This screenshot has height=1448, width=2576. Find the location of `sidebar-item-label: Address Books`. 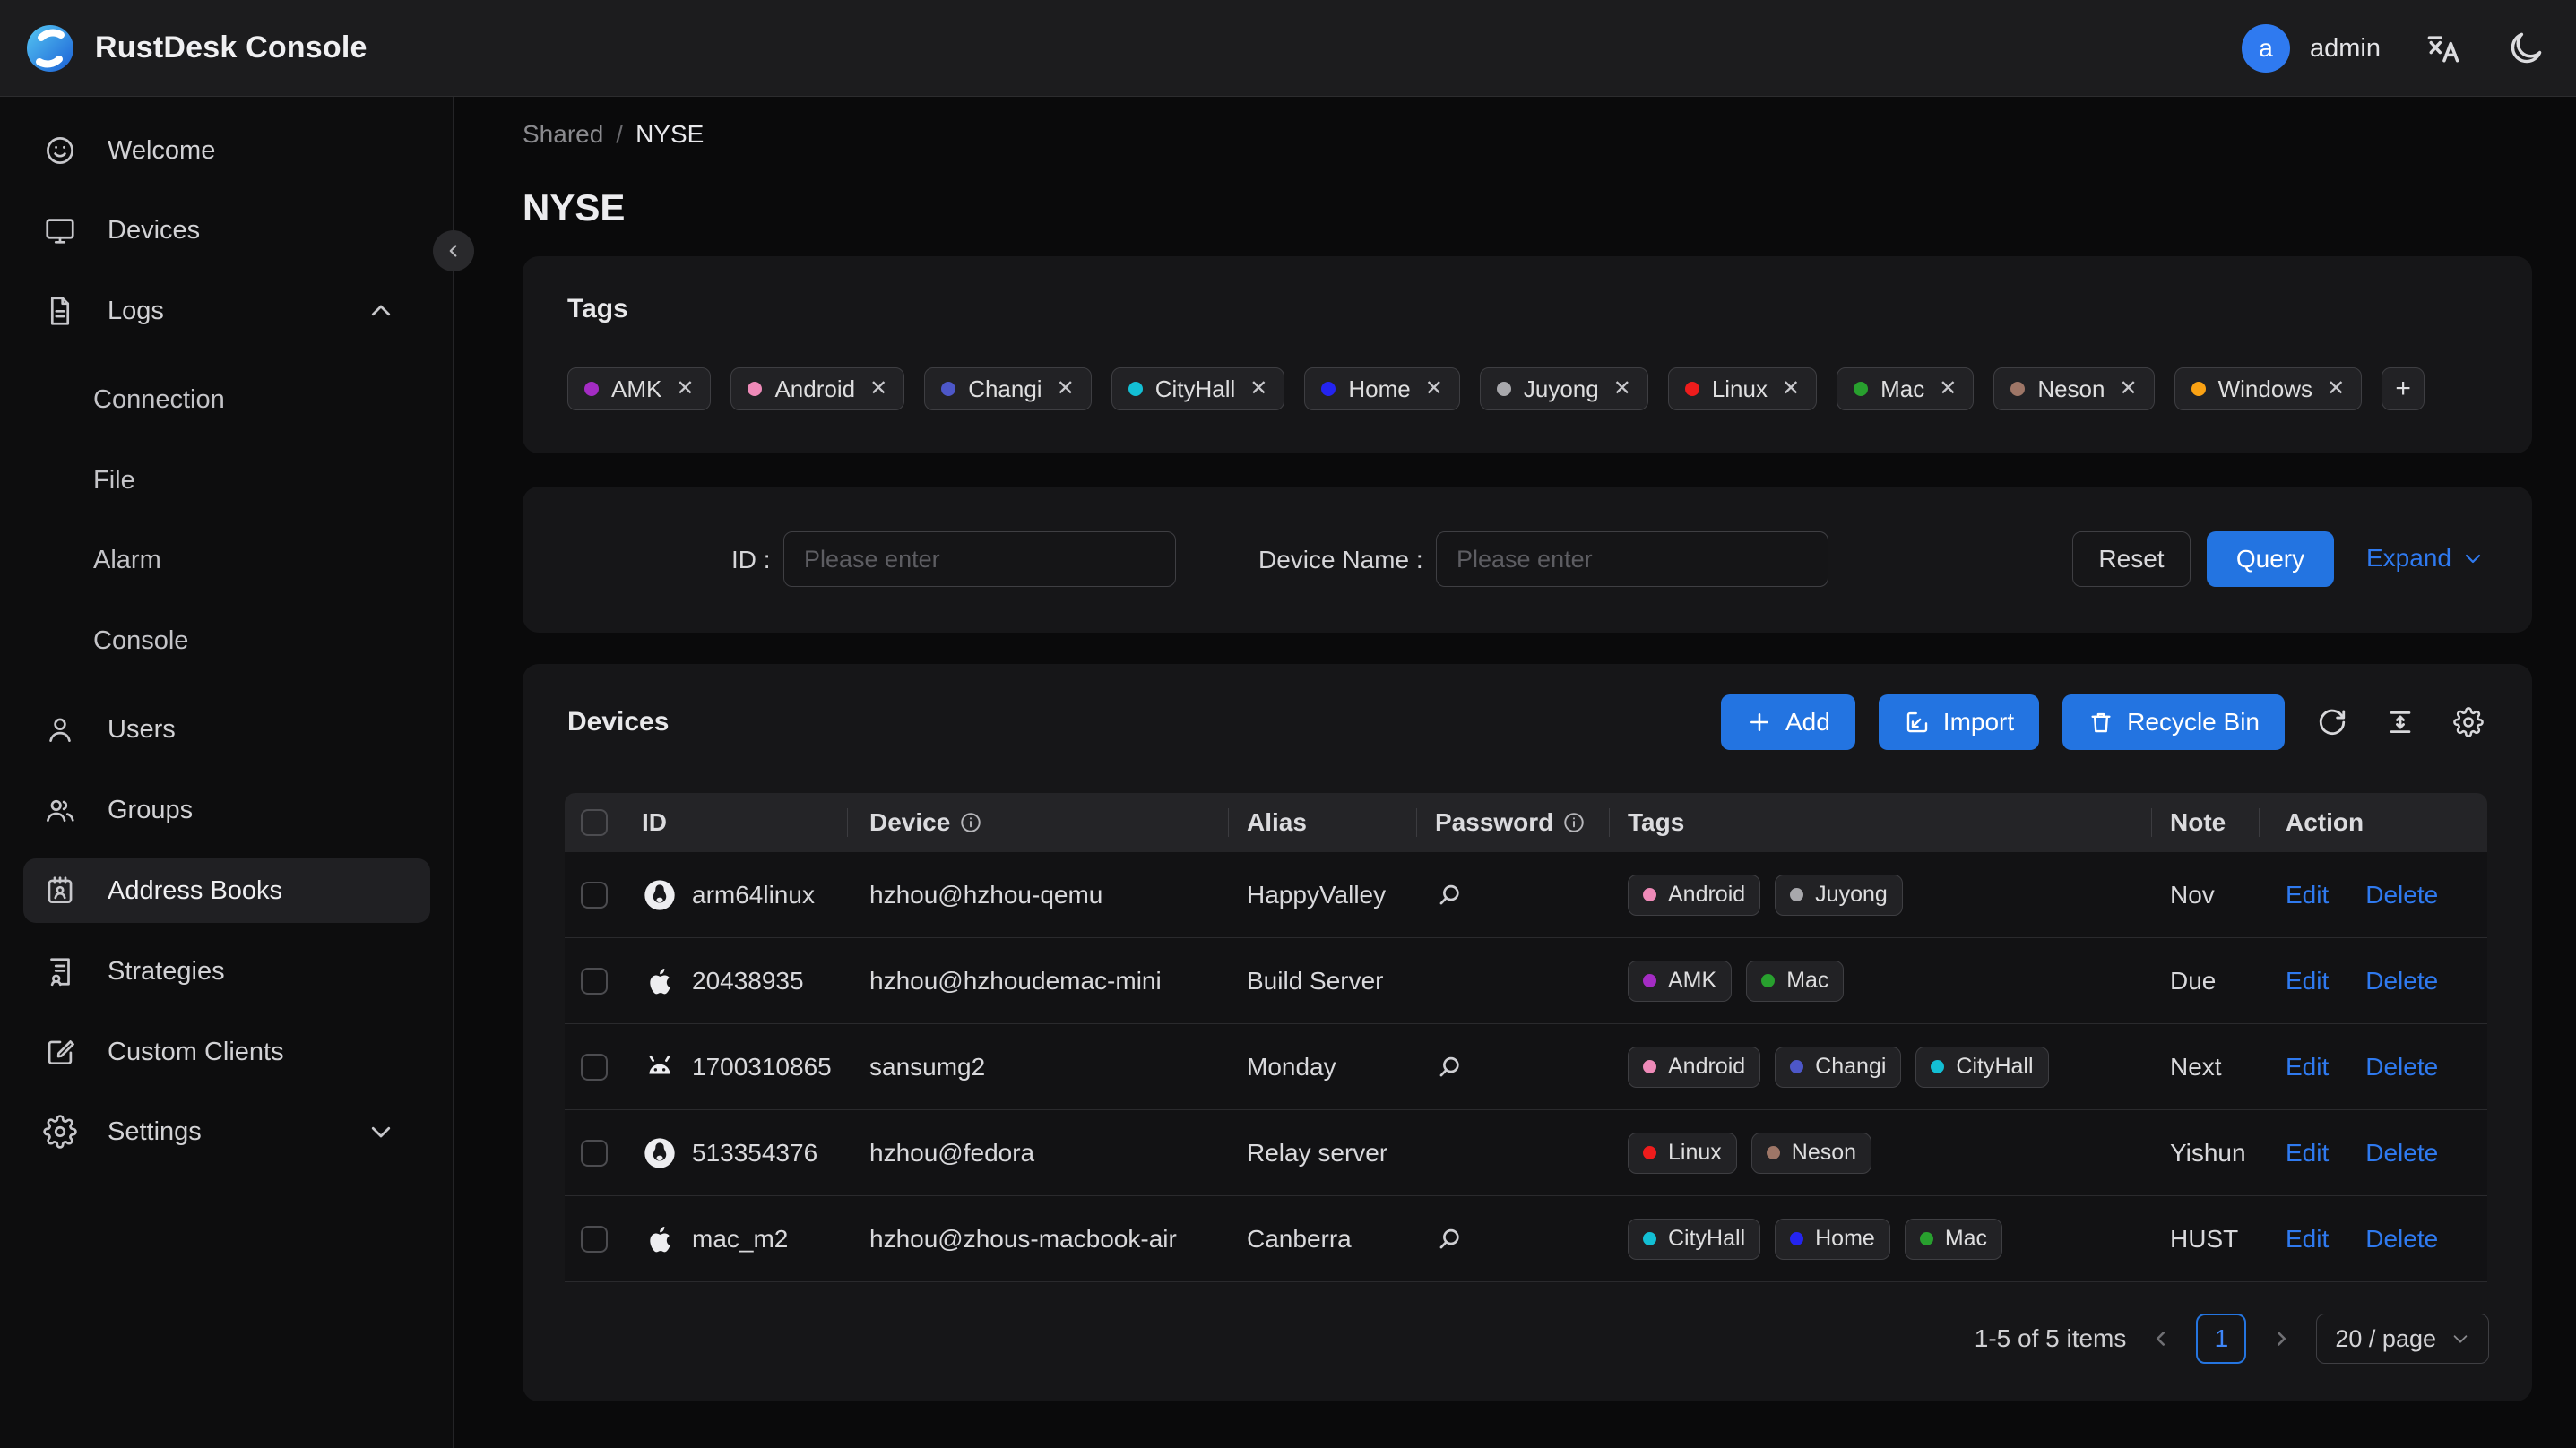

sidebar-item-label: Address Books is located at coordinates (195, 890).